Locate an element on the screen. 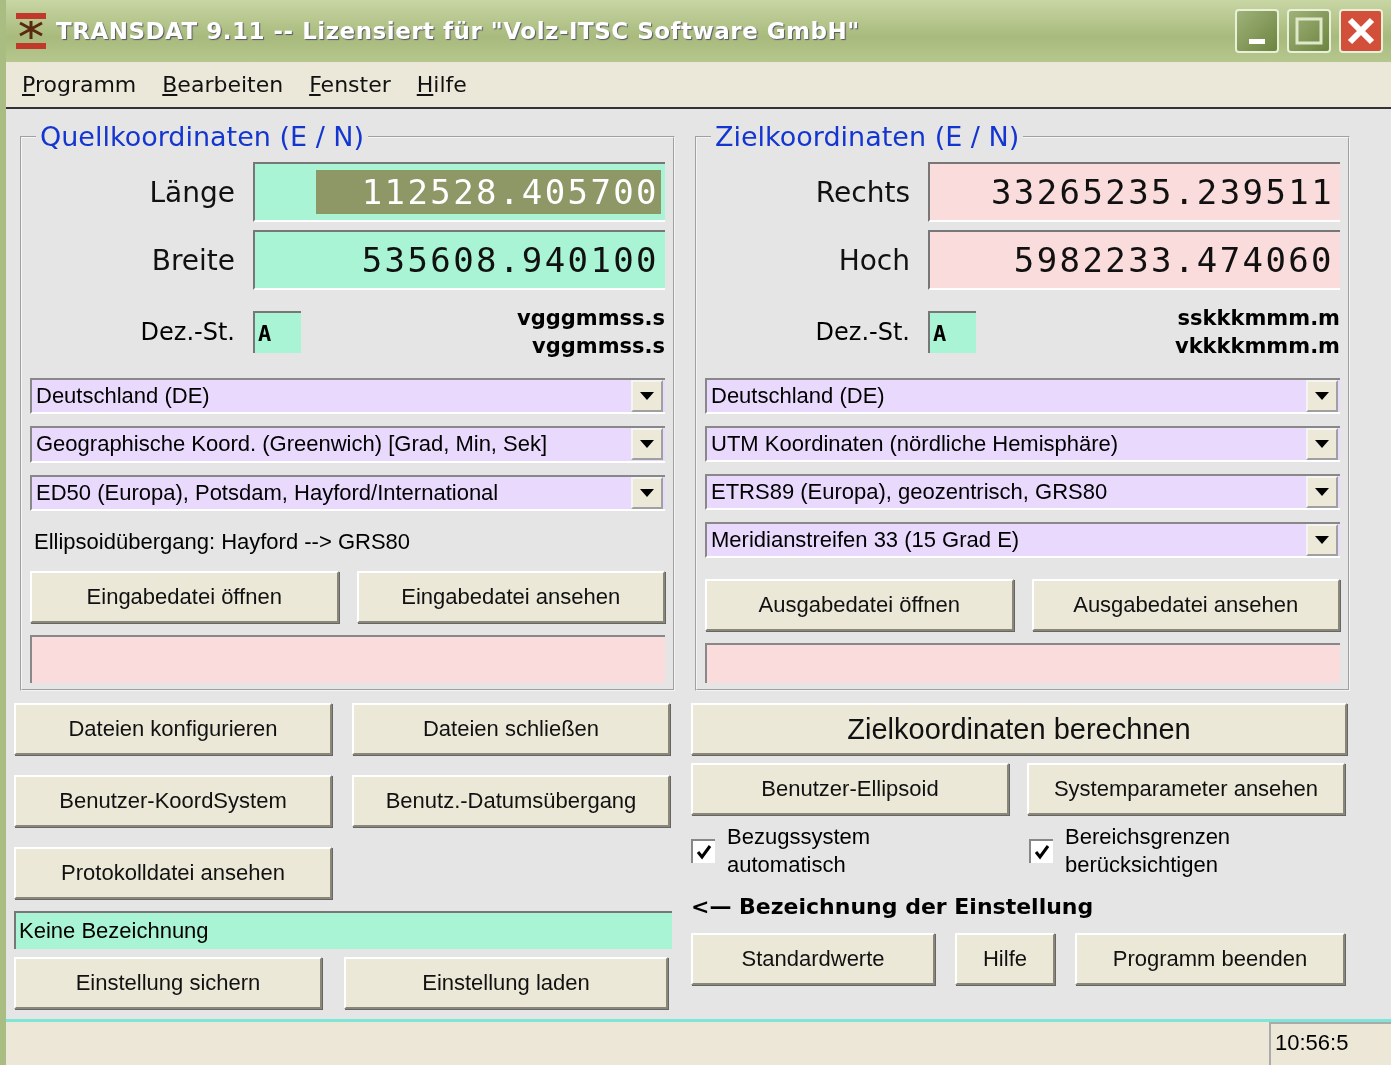 The image size is (1391, 1065). menu-item: Hilfe is located at coordinates (441, 85).